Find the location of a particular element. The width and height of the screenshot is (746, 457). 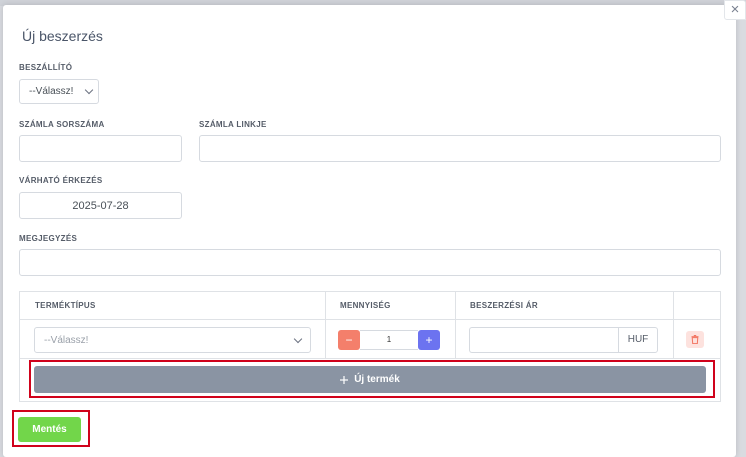

invoice-link-label: SZÁMLA LINKJE is located at coordinates (233, 124).